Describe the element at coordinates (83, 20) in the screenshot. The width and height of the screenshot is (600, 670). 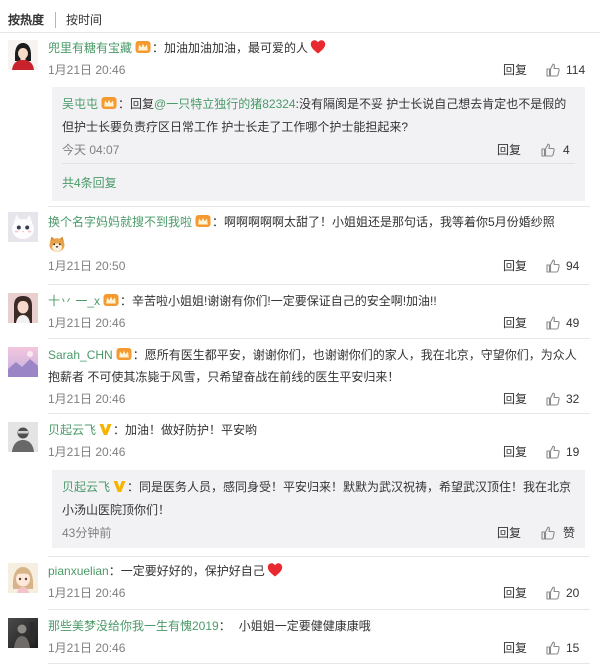
I see `tab-sort-by-time: 按时间` at that location.